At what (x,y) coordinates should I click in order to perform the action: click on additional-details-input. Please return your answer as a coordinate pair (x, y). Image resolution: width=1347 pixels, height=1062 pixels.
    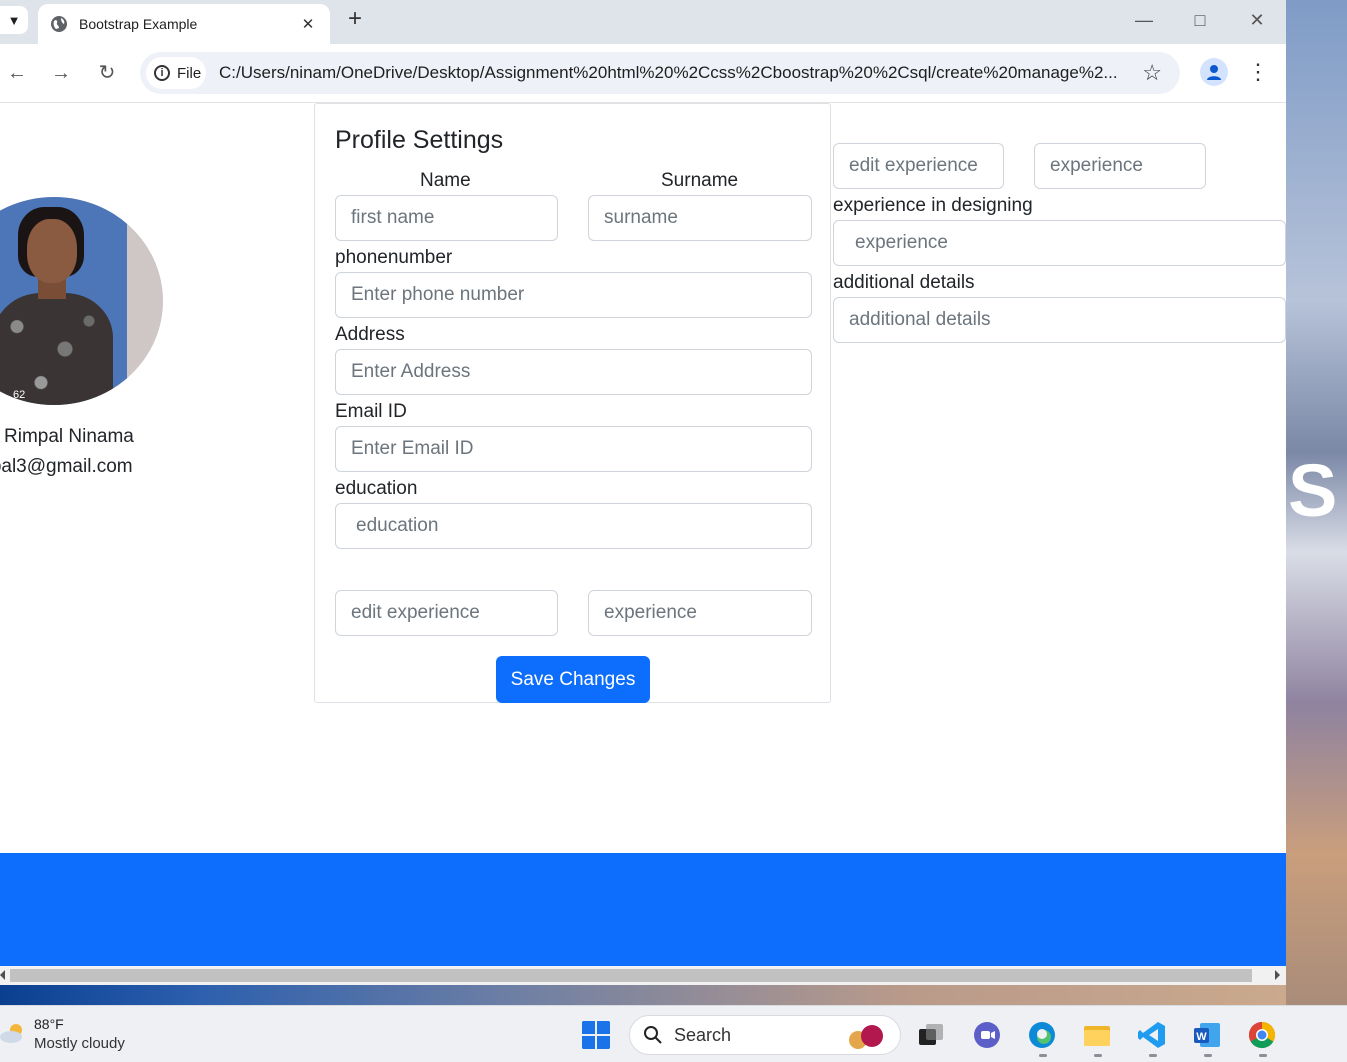
    Looking at the image, I should click on (1059, 320).